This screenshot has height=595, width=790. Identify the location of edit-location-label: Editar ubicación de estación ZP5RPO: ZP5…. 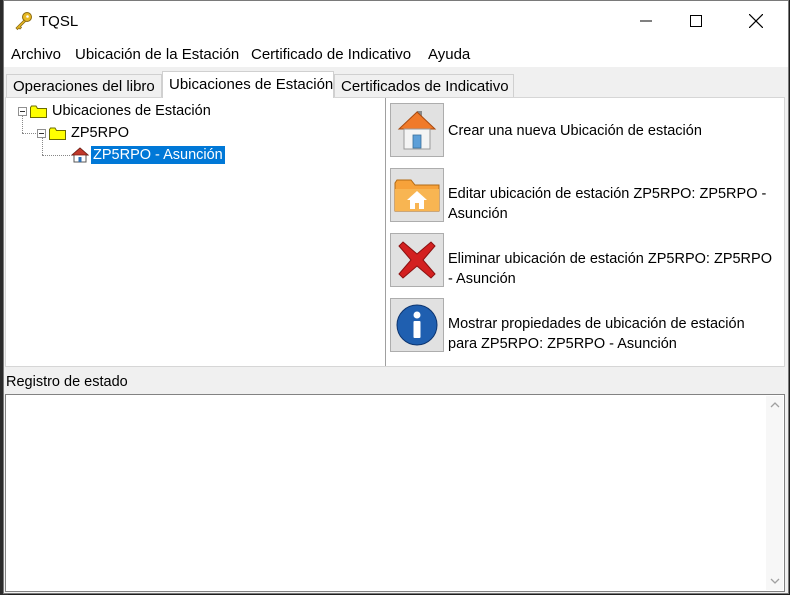
(615, 204).